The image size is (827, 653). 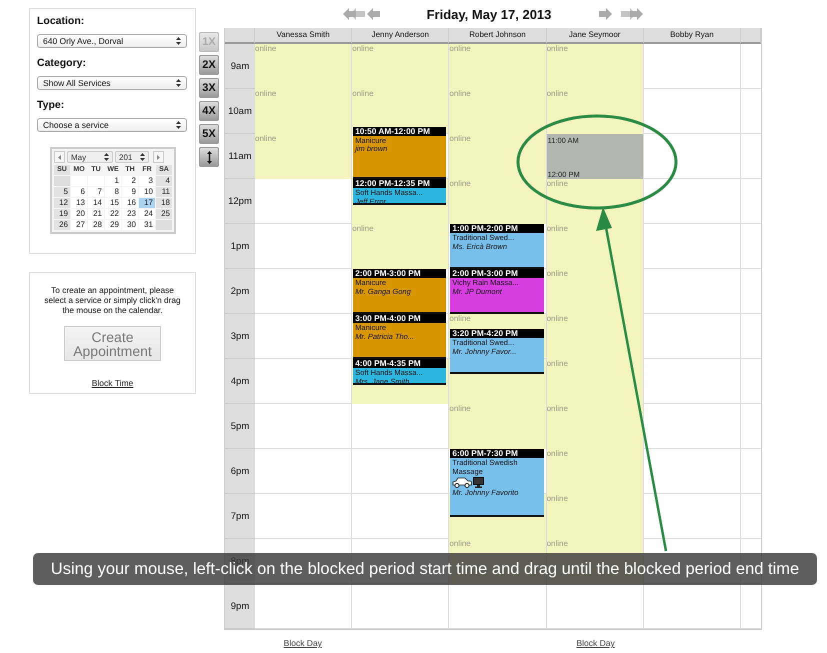 I want to click on day-cell: 7, so click(x=96, y=192).